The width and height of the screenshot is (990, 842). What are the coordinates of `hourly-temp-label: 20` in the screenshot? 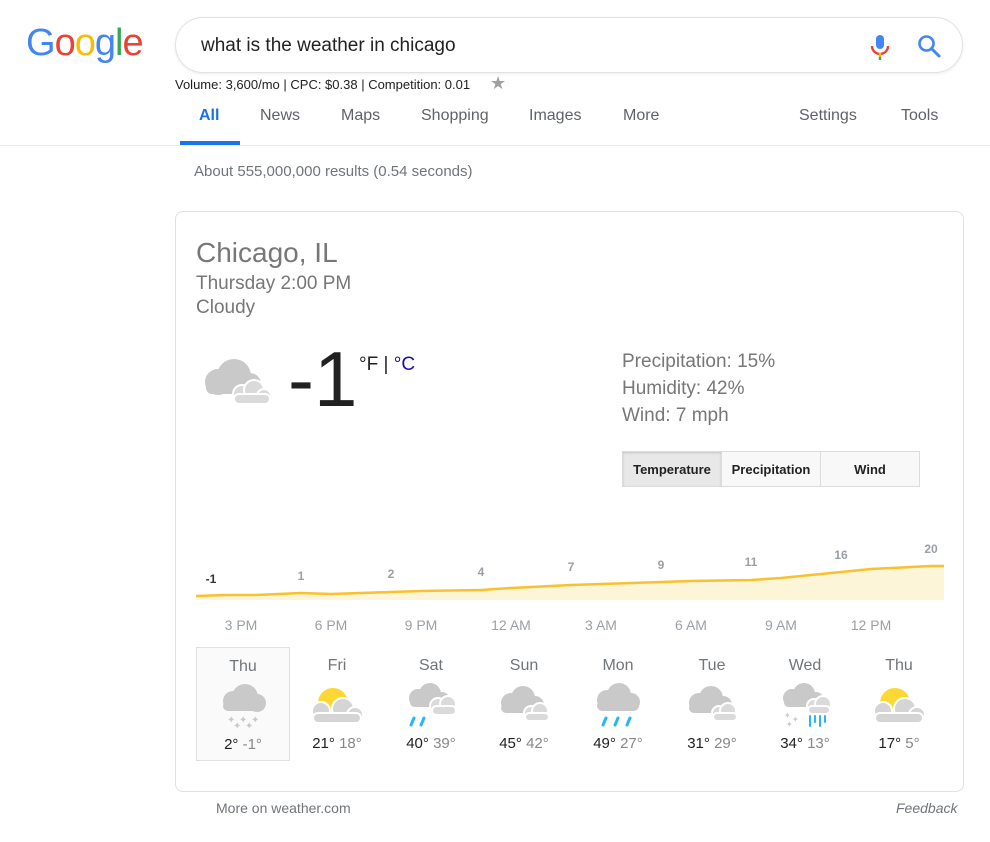 It's located at (931, 549).